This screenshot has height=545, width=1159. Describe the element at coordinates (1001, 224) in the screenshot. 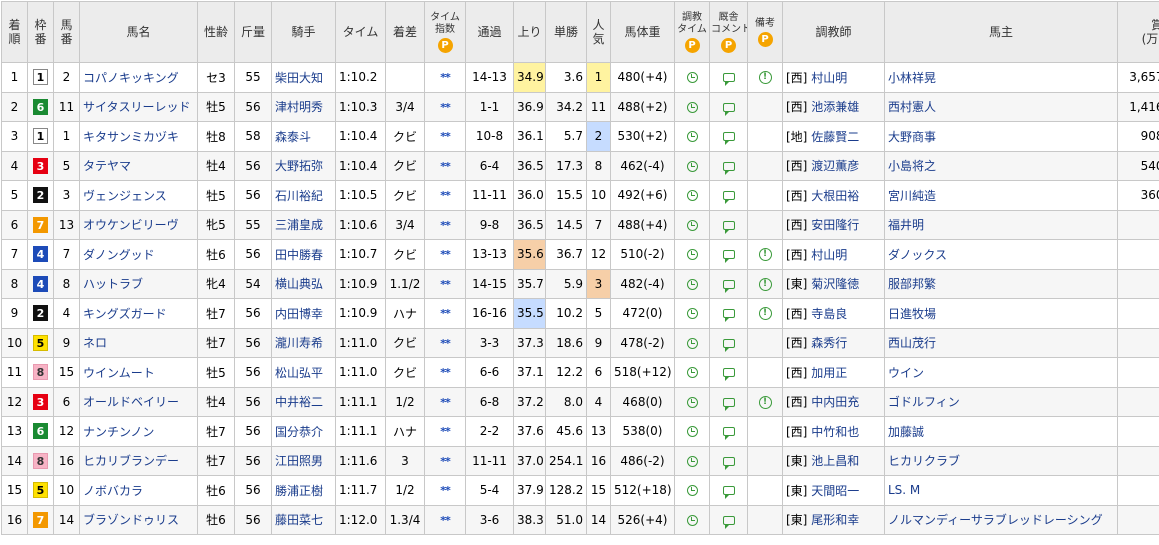

I see `owner-link: 福井明` at that location.